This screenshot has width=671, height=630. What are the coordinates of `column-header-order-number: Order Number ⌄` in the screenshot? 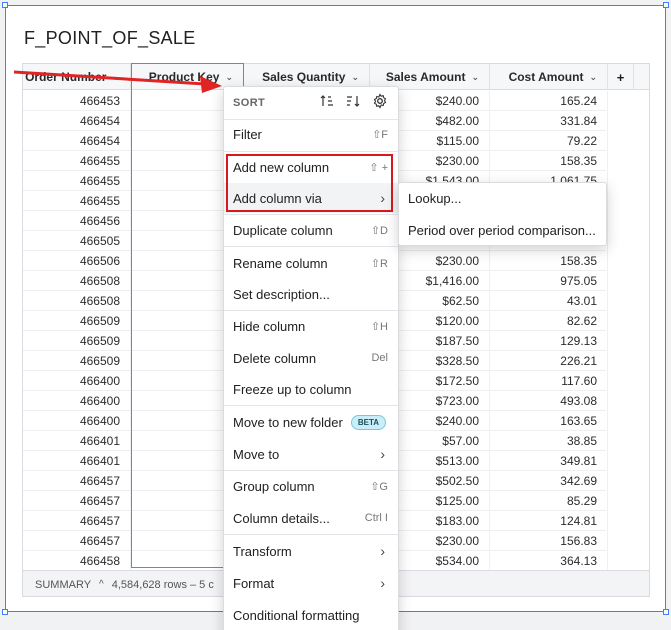 It's located at (77, 77).